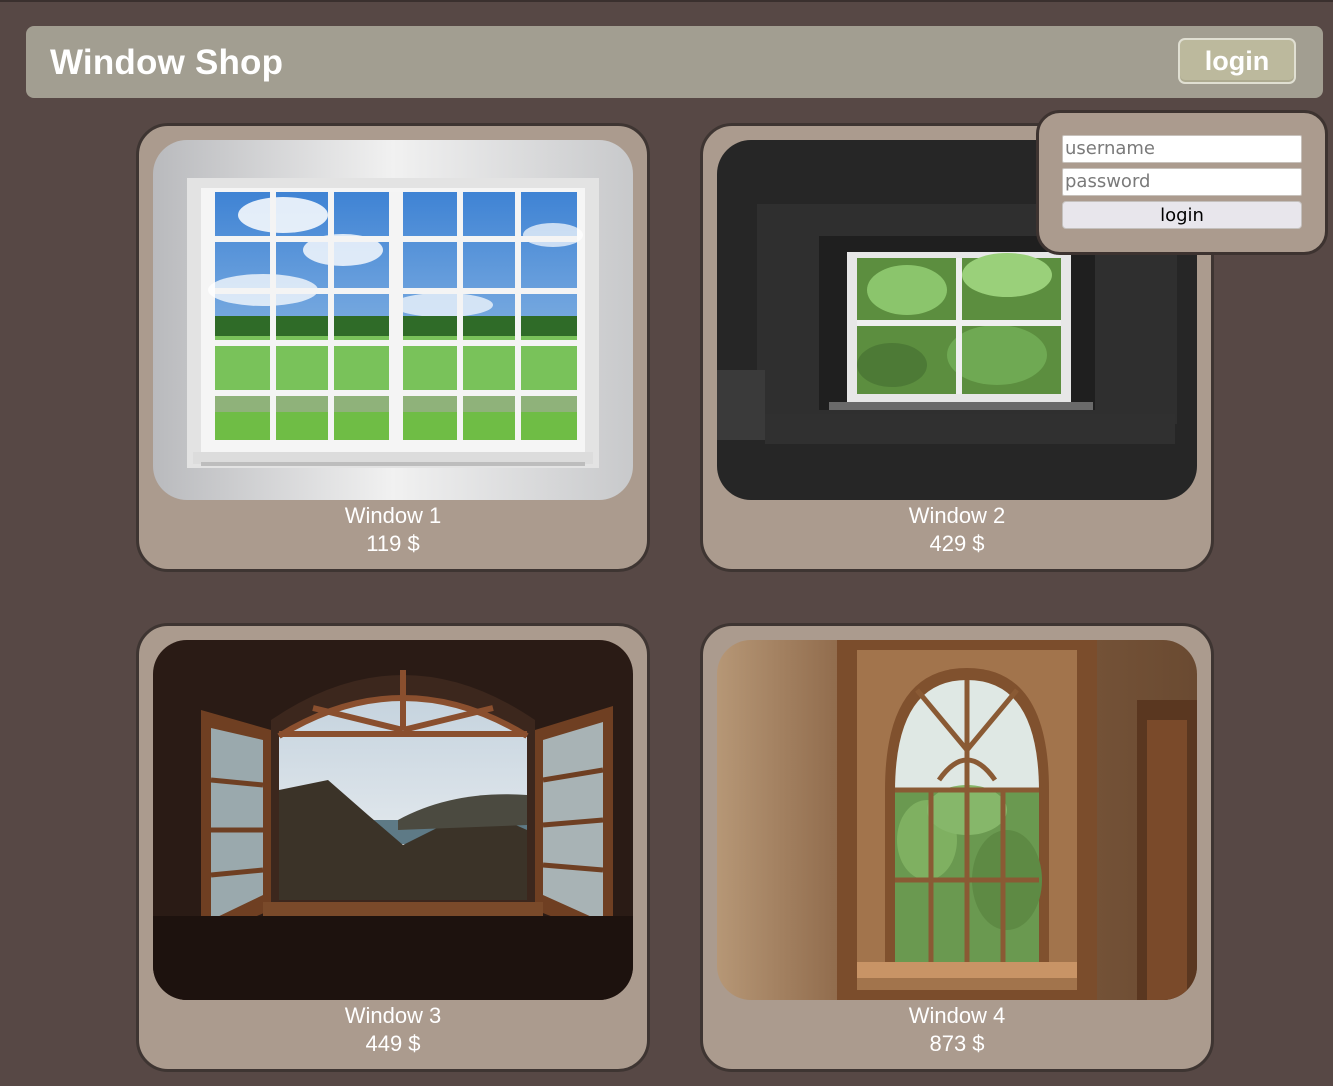  What do you see at coordinates (393, 1043) in the screenshot?
I see `product-price: 449 $` at bounding box center [393, 1043].